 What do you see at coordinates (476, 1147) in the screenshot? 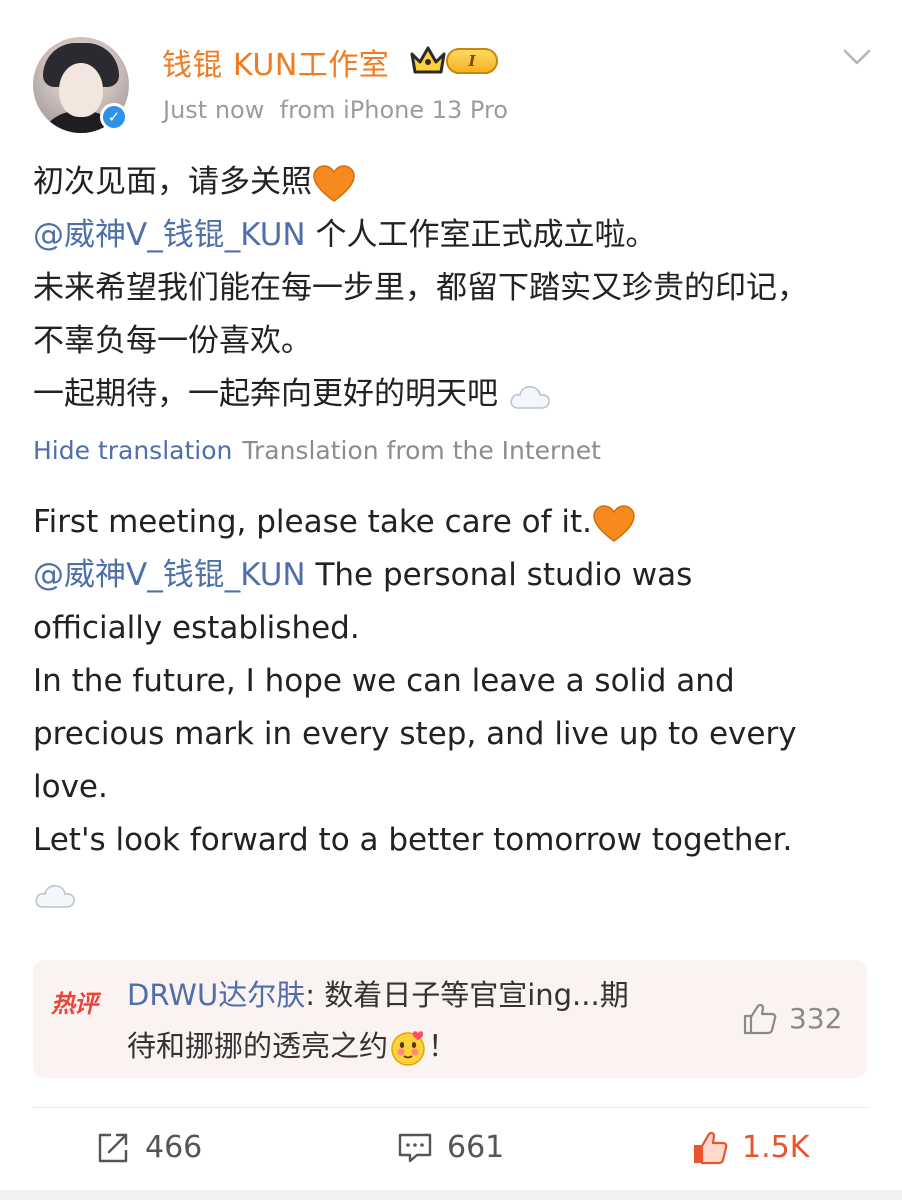
I see `comment-count: 661` at bounding box center [476, 1147].